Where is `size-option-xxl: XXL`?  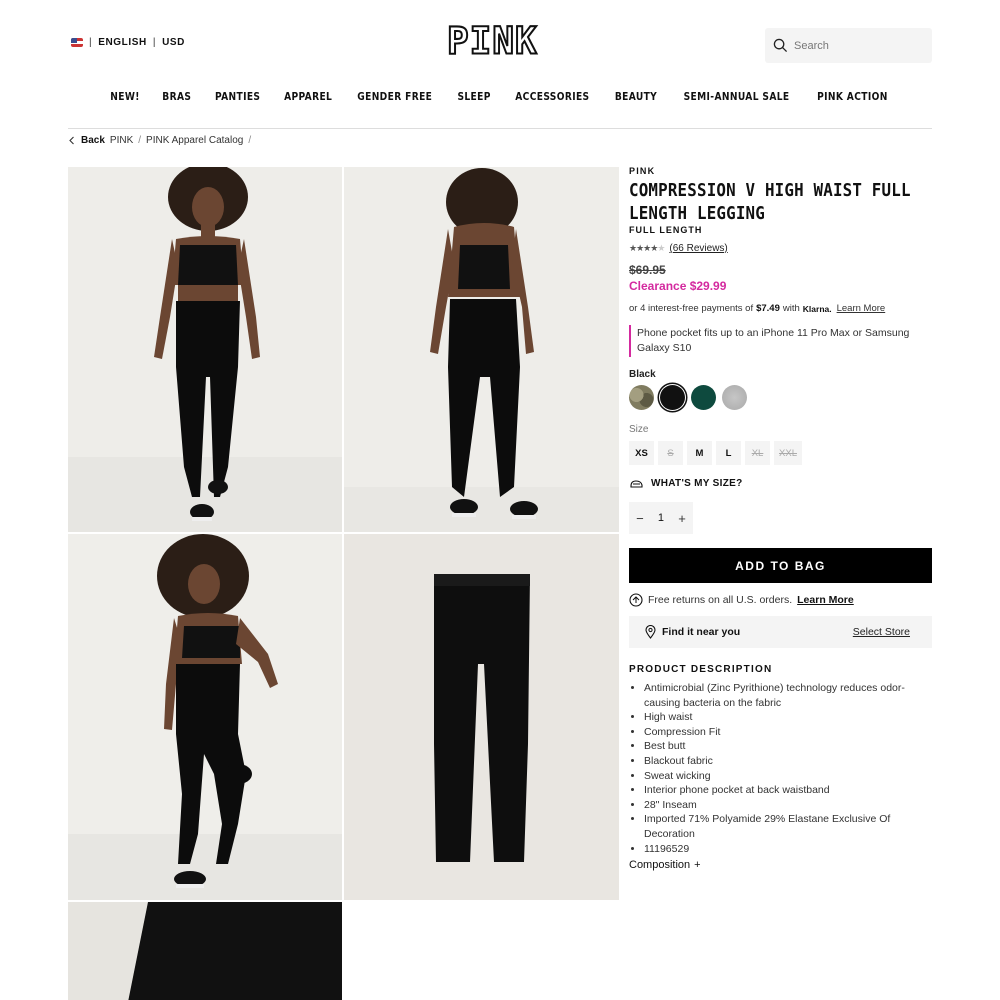 size-option-xxl: XXL is located at coordinates (788, 453).